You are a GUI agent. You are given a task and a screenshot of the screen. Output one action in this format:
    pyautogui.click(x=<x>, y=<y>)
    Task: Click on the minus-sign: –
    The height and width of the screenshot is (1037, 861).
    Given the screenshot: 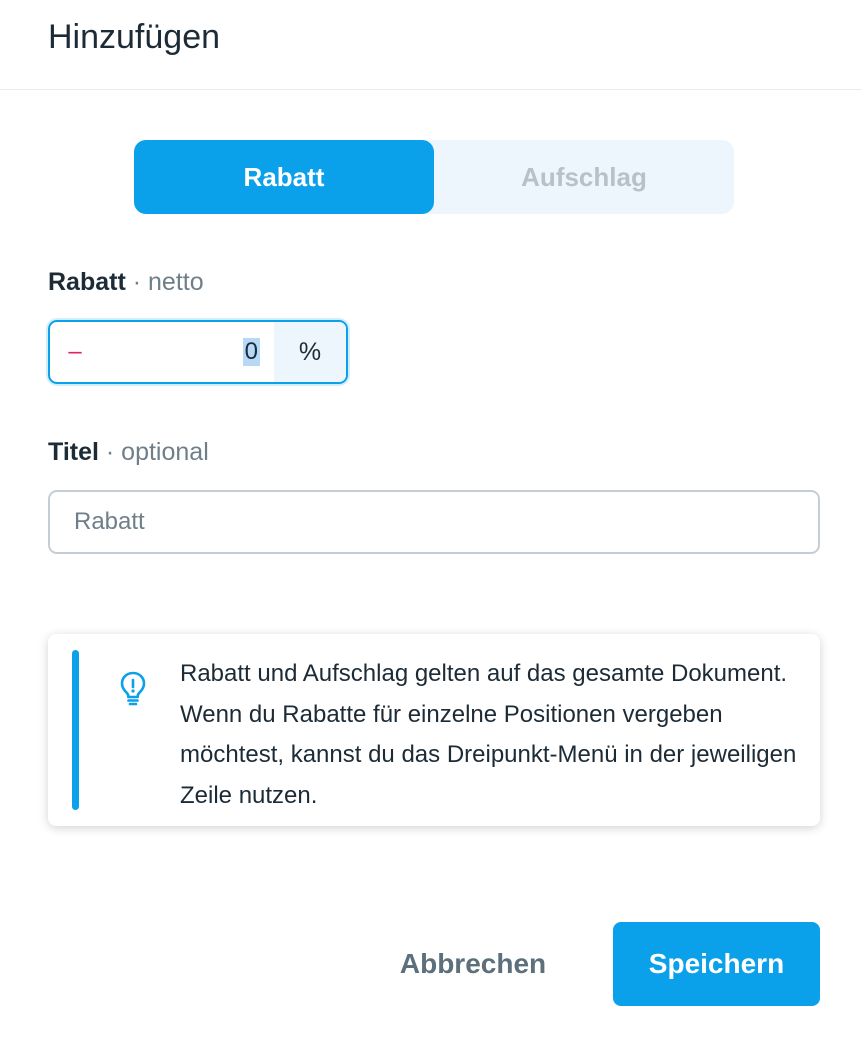 What is the action you would take?
    pyautogui.click(x=75, y=351)
    